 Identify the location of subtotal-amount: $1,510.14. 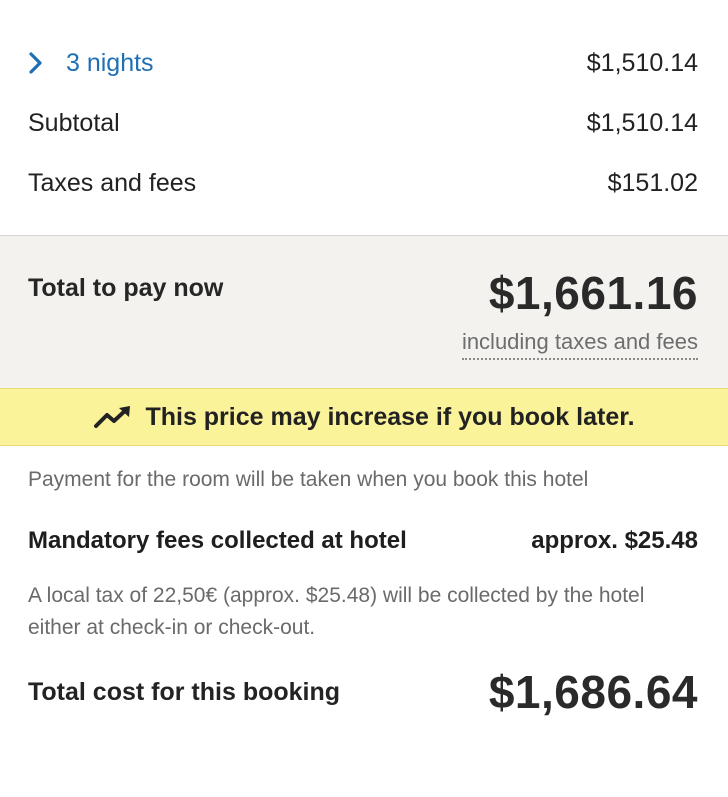
(642, 122).